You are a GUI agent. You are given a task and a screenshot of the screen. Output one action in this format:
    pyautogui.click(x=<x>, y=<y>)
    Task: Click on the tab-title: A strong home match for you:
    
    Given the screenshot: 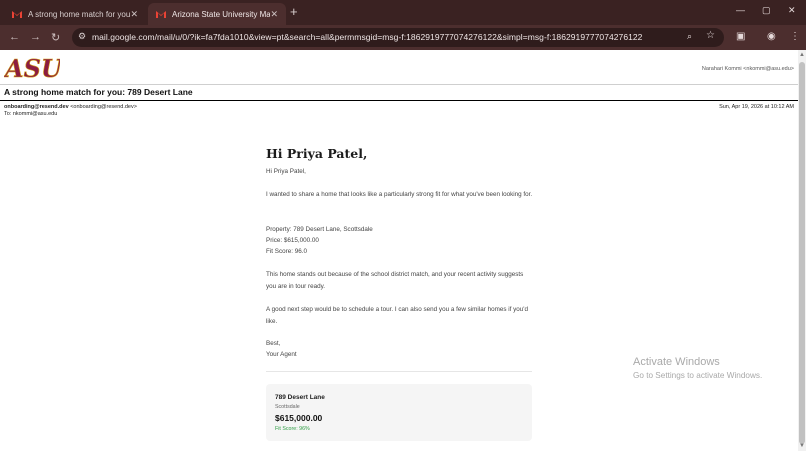 What is the action you would take?
    pyautogui.click(x=79, y=14)
    